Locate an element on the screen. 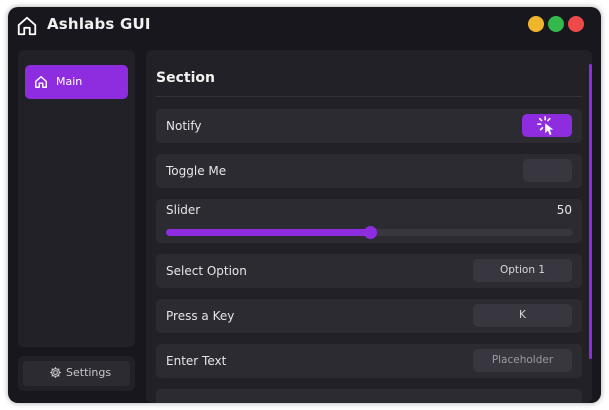 This screenshot has width=609, height=410. slider-track is located at coordinates (369, 232).